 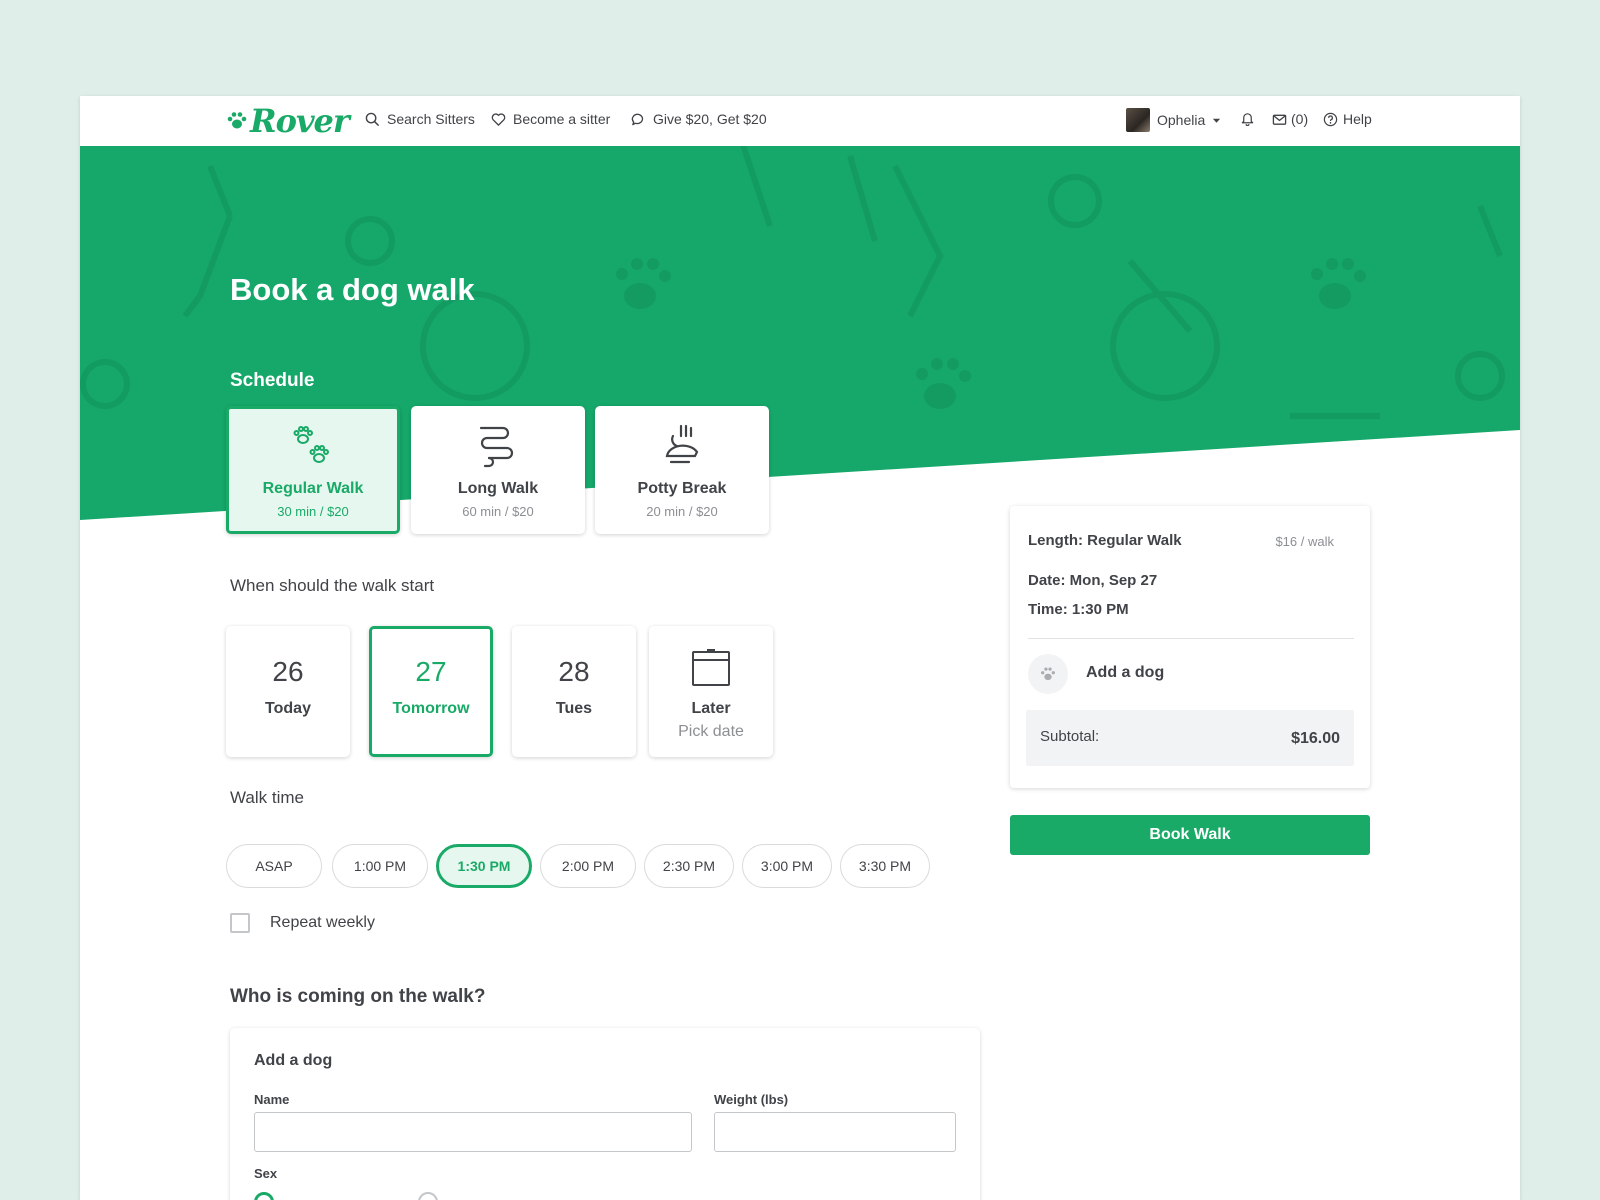 I want to click on summary-add-dog: Add a dog, so click(x=1125, y=673).